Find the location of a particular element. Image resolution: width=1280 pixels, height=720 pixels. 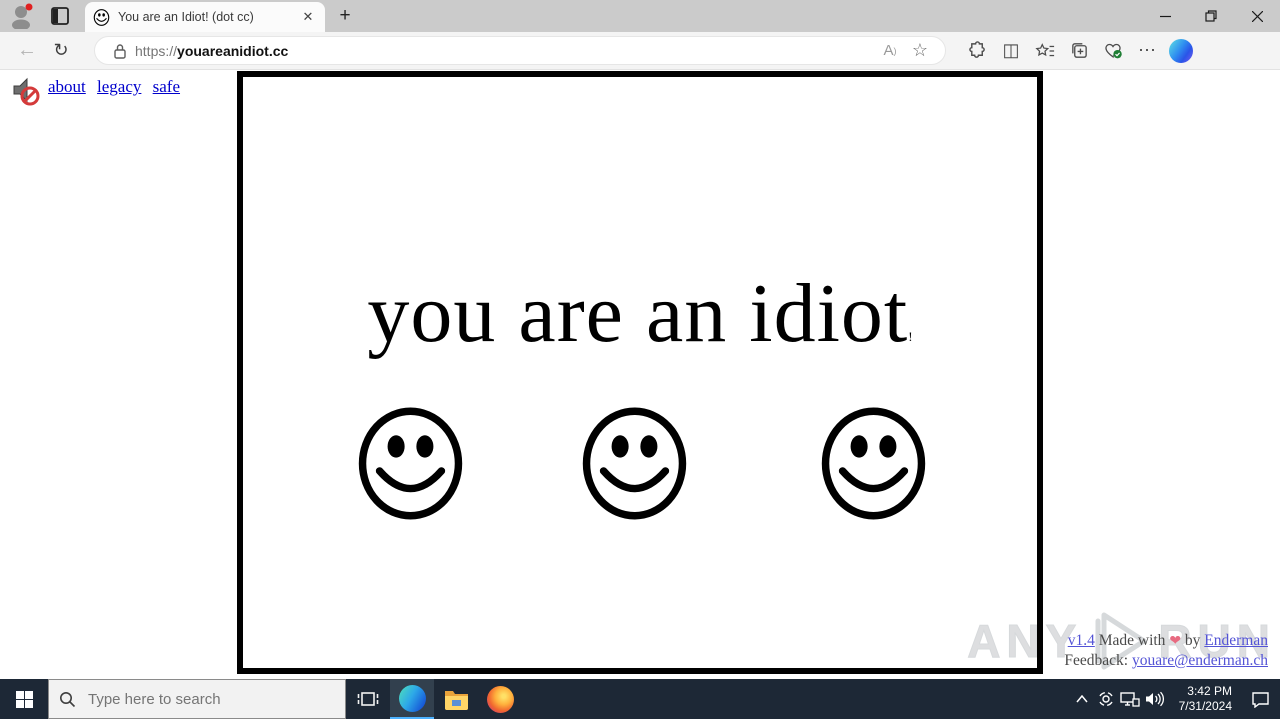

back-icon: ← is located at coordinates (27, 51).